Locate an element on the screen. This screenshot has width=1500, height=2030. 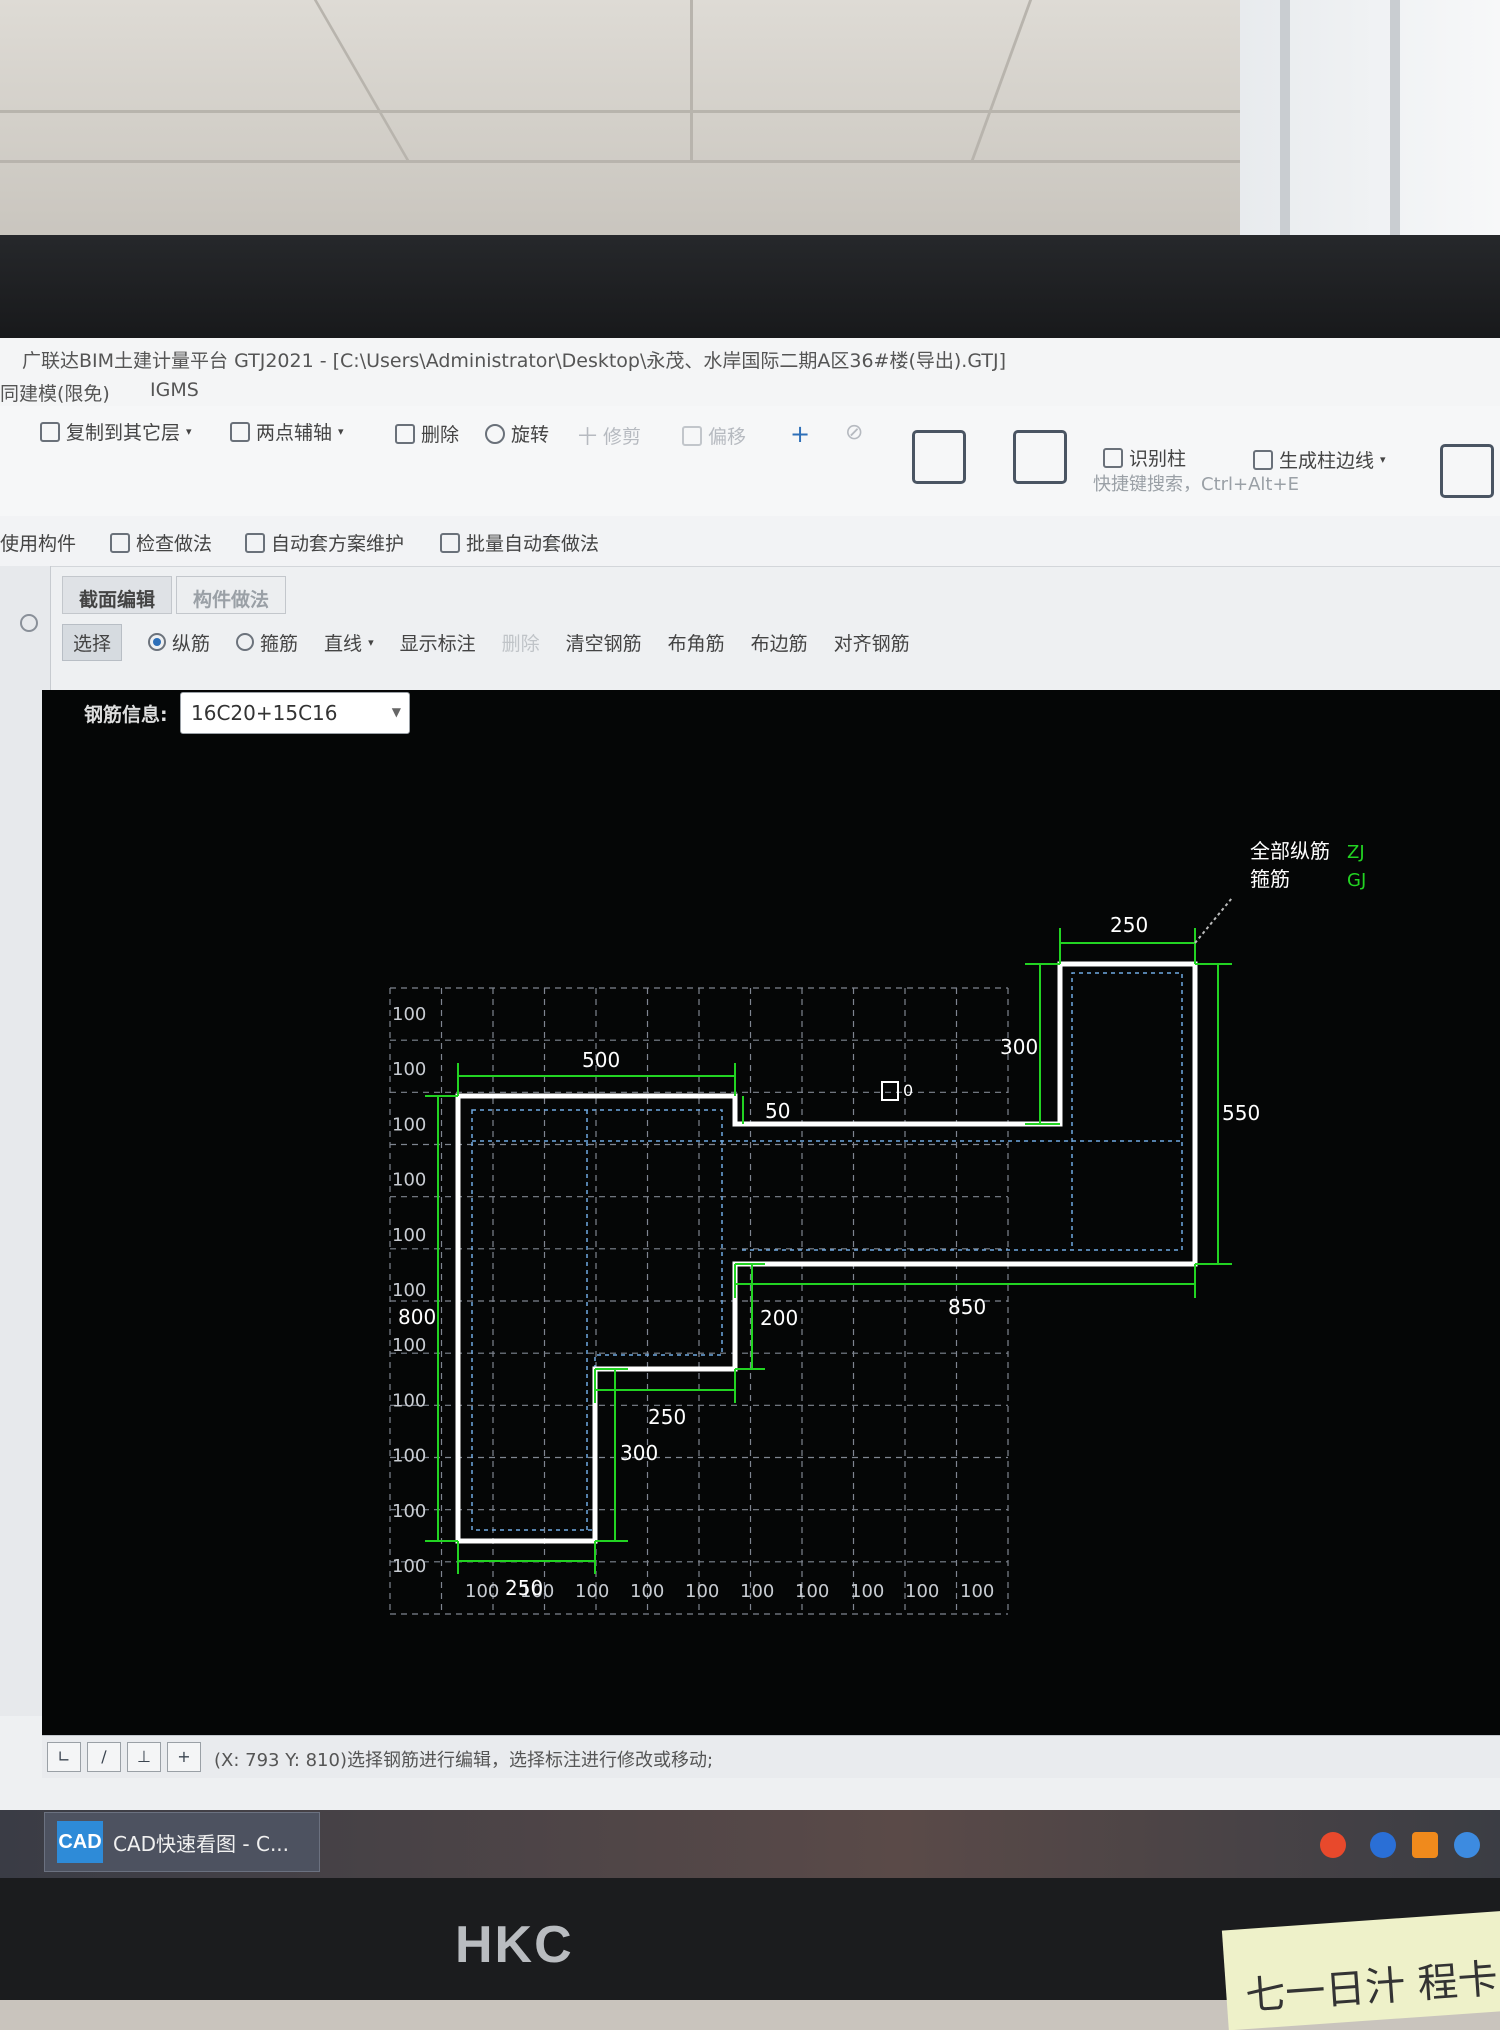
grid-labels-bottom: 100 100 100 100 100 100 100 100 100 100 is located at coordinates (729, 1591).